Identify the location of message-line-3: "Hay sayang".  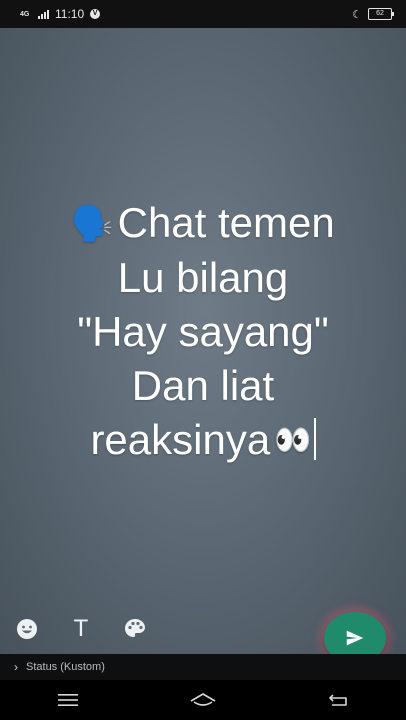
(203, 331).